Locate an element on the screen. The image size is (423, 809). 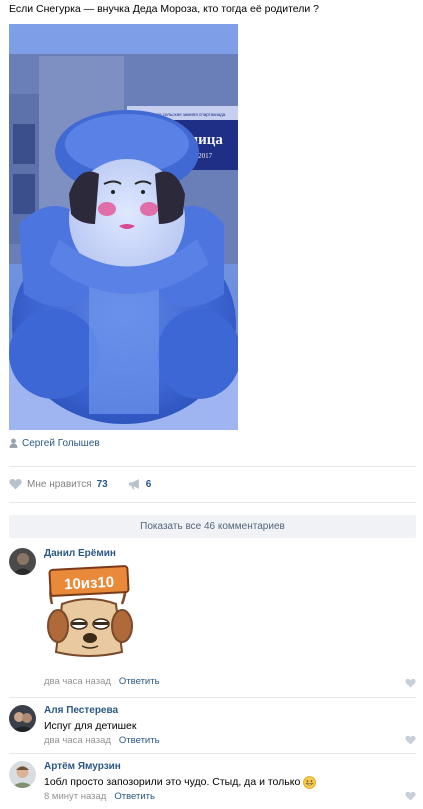
post-author: Сергей Голышев is located at coordinates (54, 443).